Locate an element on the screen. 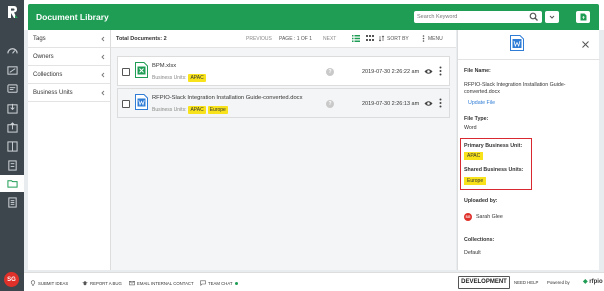 The height and width of the screenshot is (291, 604). document-library-icon is located at coordinates (12, 183).